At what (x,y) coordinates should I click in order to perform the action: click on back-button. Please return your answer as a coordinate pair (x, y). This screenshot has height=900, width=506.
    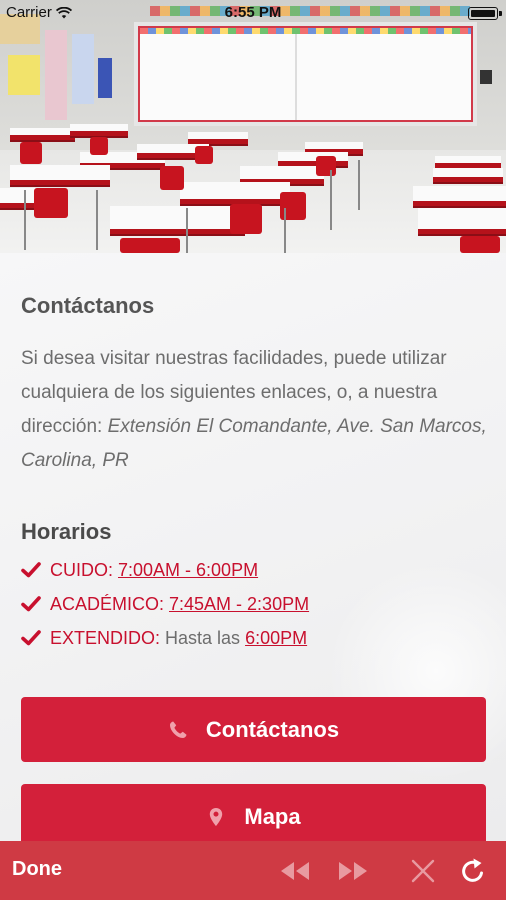
    Looking at the image, I should click on (295, 871).